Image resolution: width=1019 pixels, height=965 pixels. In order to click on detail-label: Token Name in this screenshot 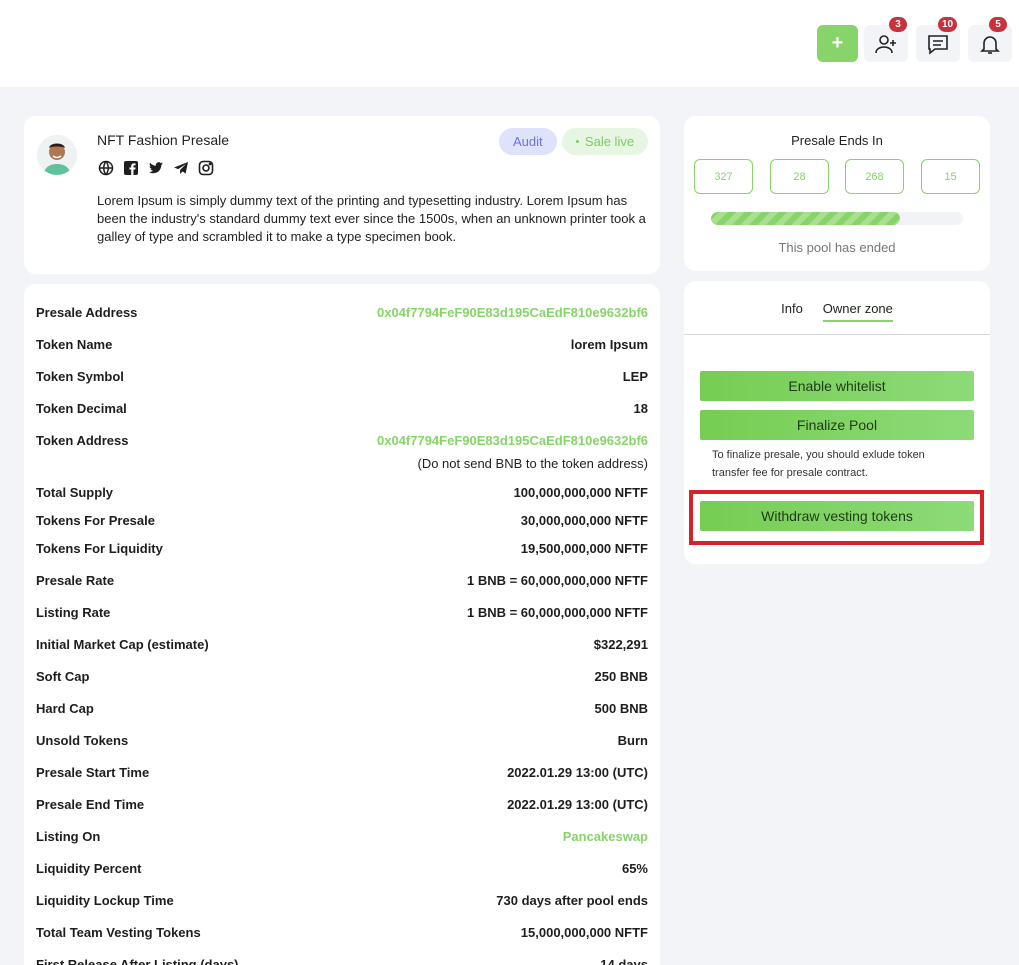, I will do `click(74, 344)`.